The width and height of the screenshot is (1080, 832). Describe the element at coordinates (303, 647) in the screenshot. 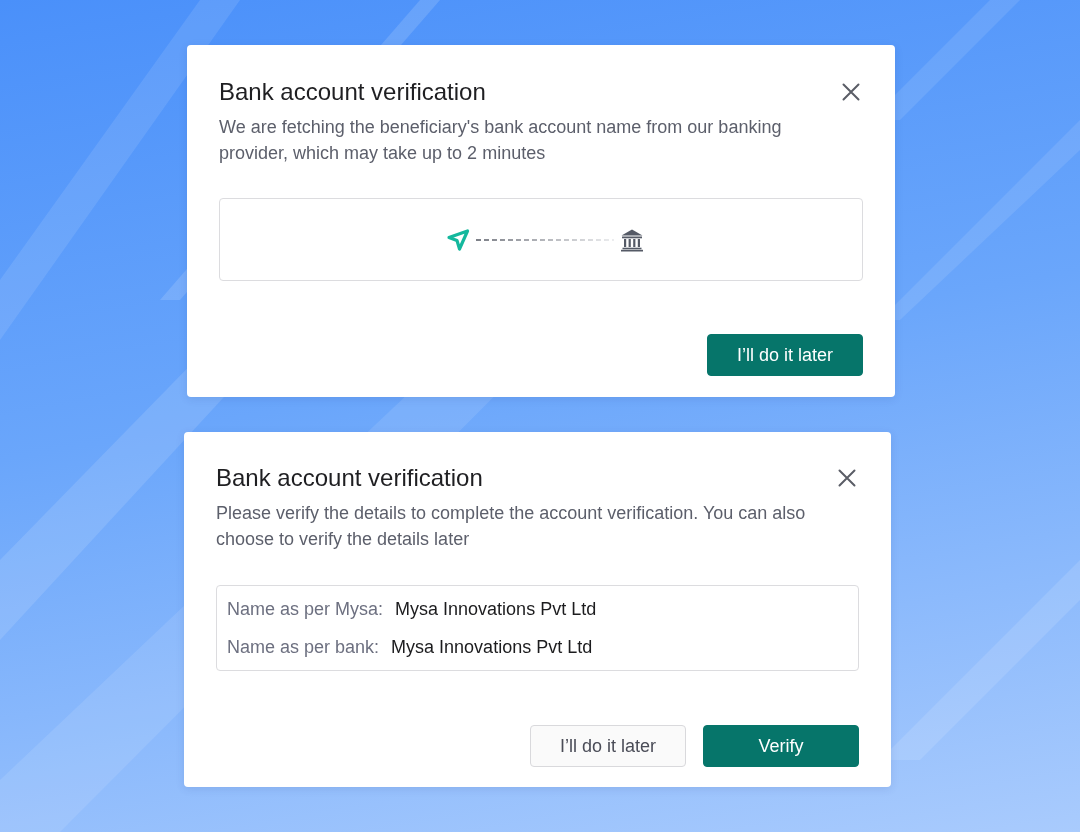

I see `detail-label: Name as per bank:` at that location.